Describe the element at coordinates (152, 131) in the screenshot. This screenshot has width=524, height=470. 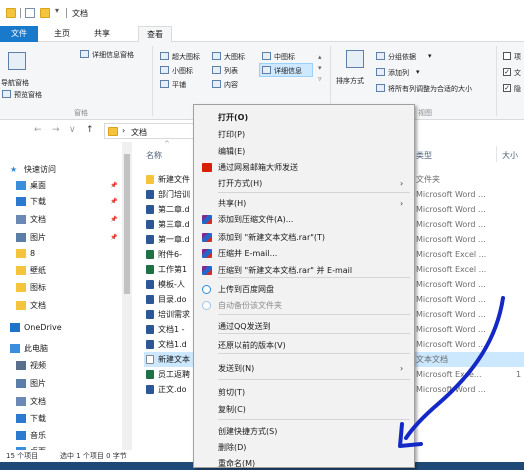
I see `address-input: › 文档` at that location.